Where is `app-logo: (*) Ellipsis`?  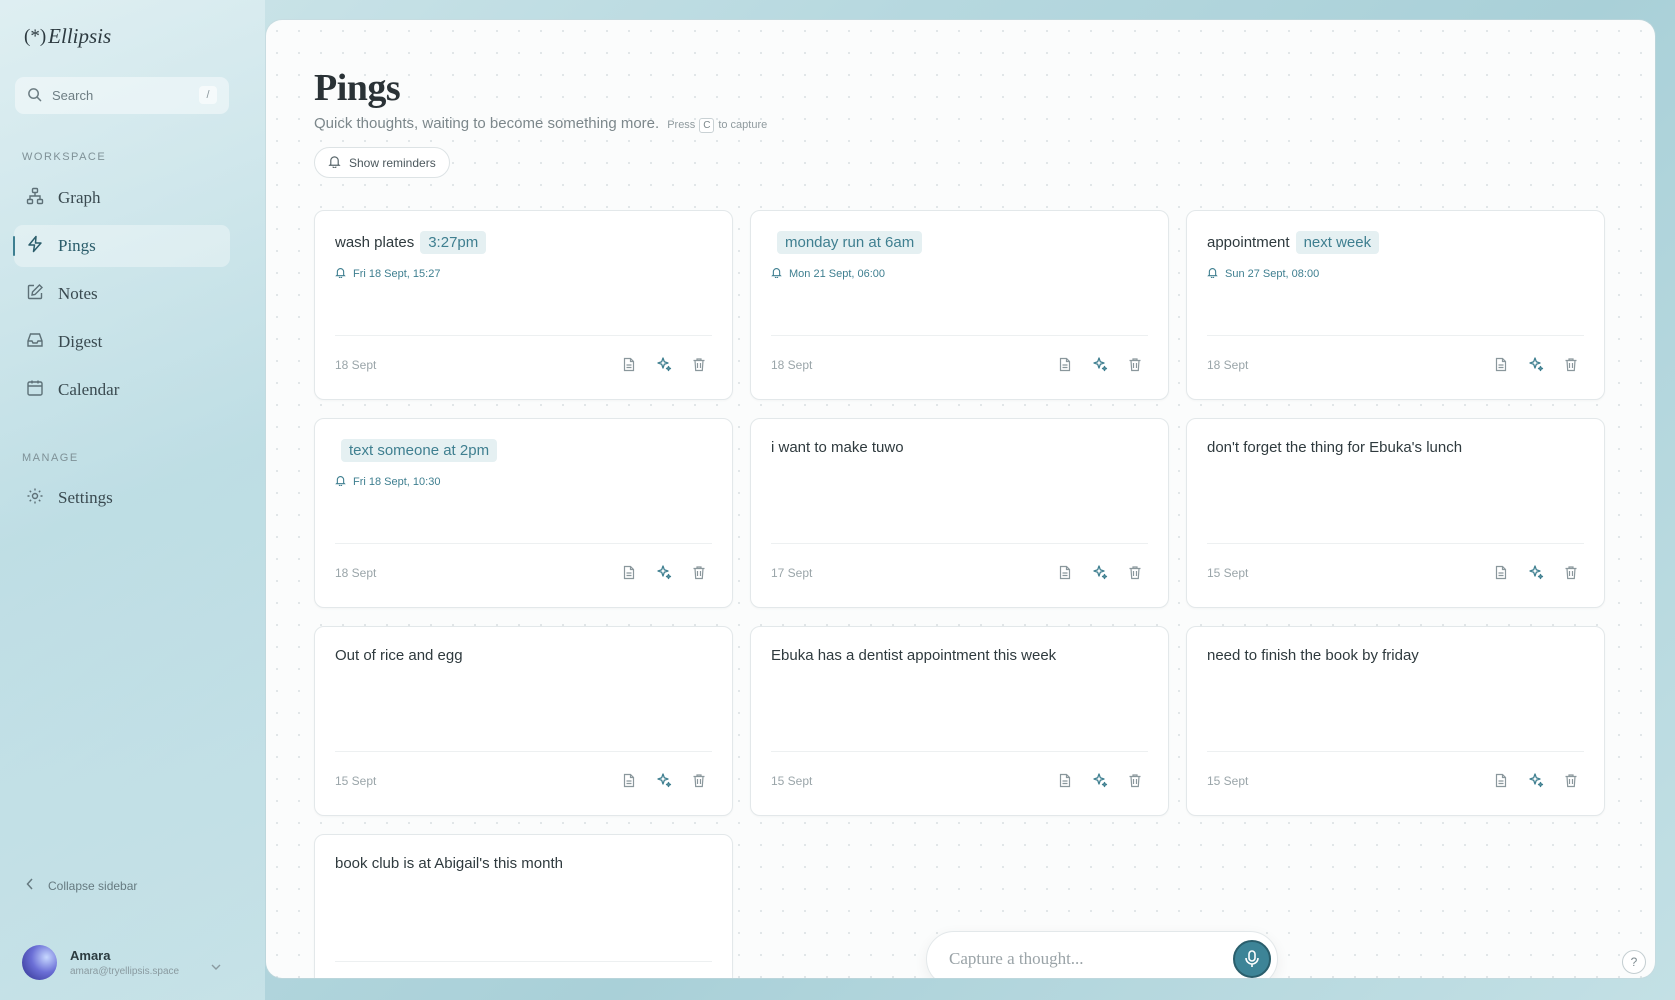
app-logo: (*) Ellipsis is located at coordinates (67, 36).